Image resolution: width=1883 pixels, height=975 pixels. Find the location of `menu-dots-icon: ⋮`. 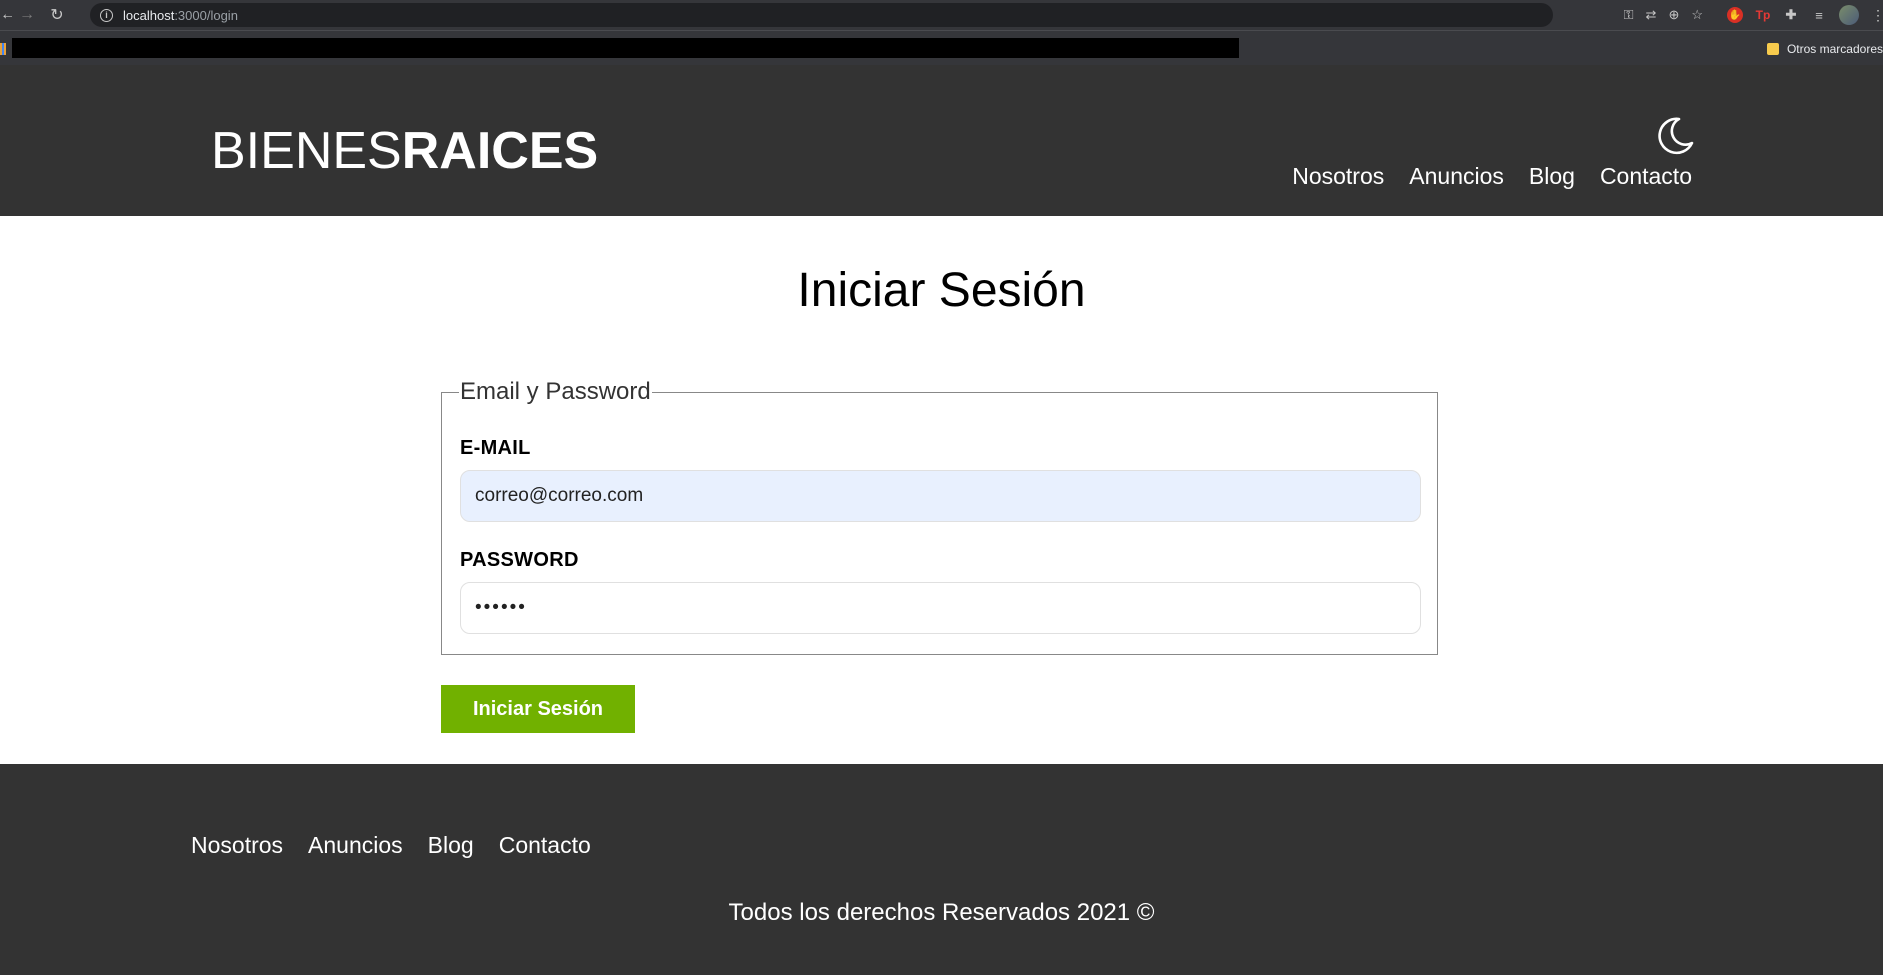

menu-dots-icon: ⋮ is located at coordinates (1875, 15).